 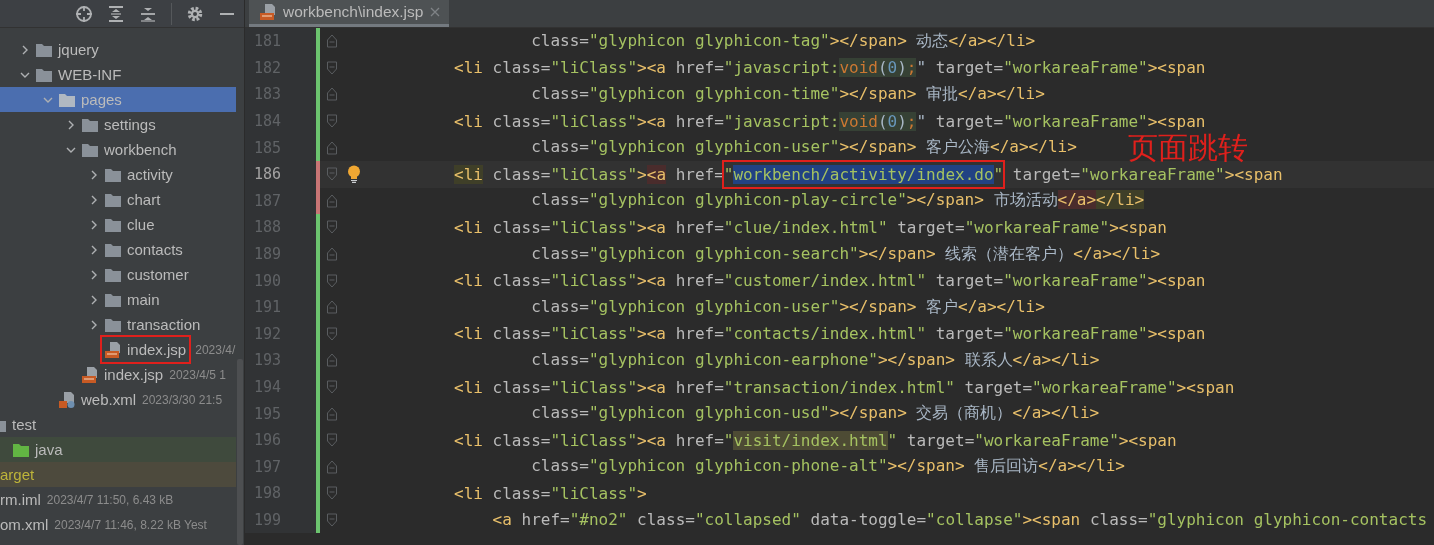 I want to click on tree-row: clue, so click(x=118, y=224).